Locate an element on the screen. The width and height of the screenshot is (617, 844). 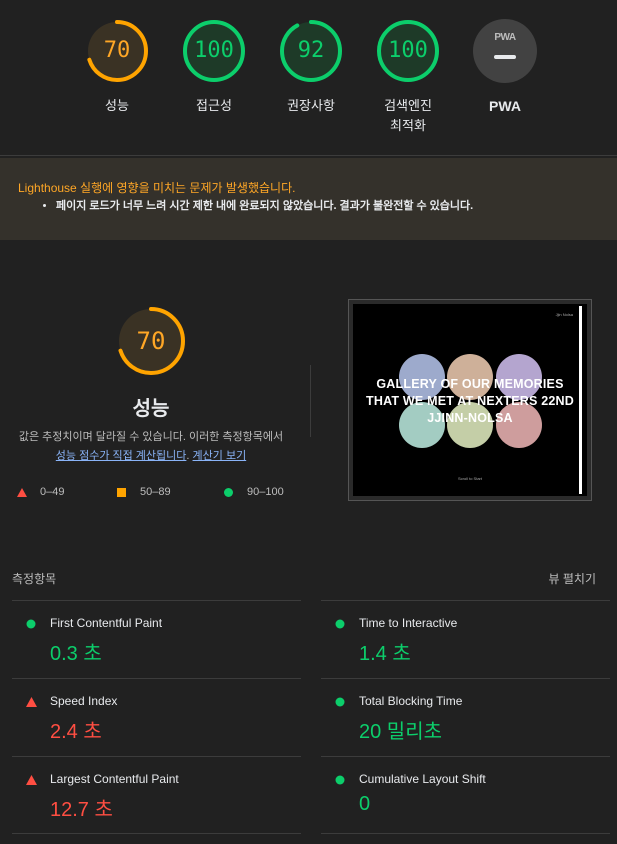
gauge-label: 접근성 is located at coordinates (214, 105).